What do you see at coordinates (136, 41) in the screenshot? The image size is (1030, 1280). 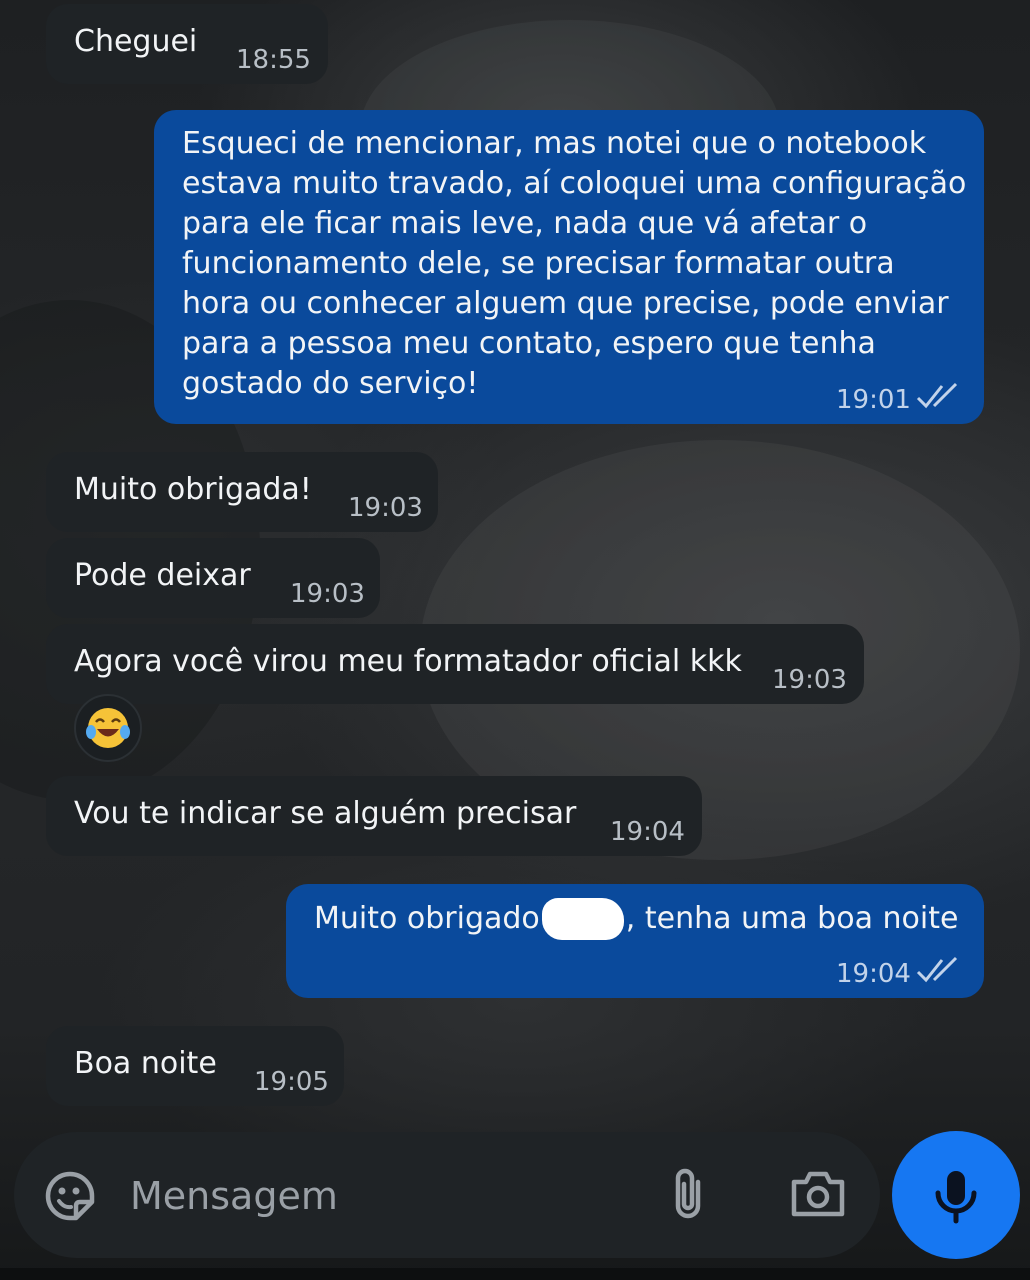 I see `message-text: Cheguei` at bounding box center [136, 41].